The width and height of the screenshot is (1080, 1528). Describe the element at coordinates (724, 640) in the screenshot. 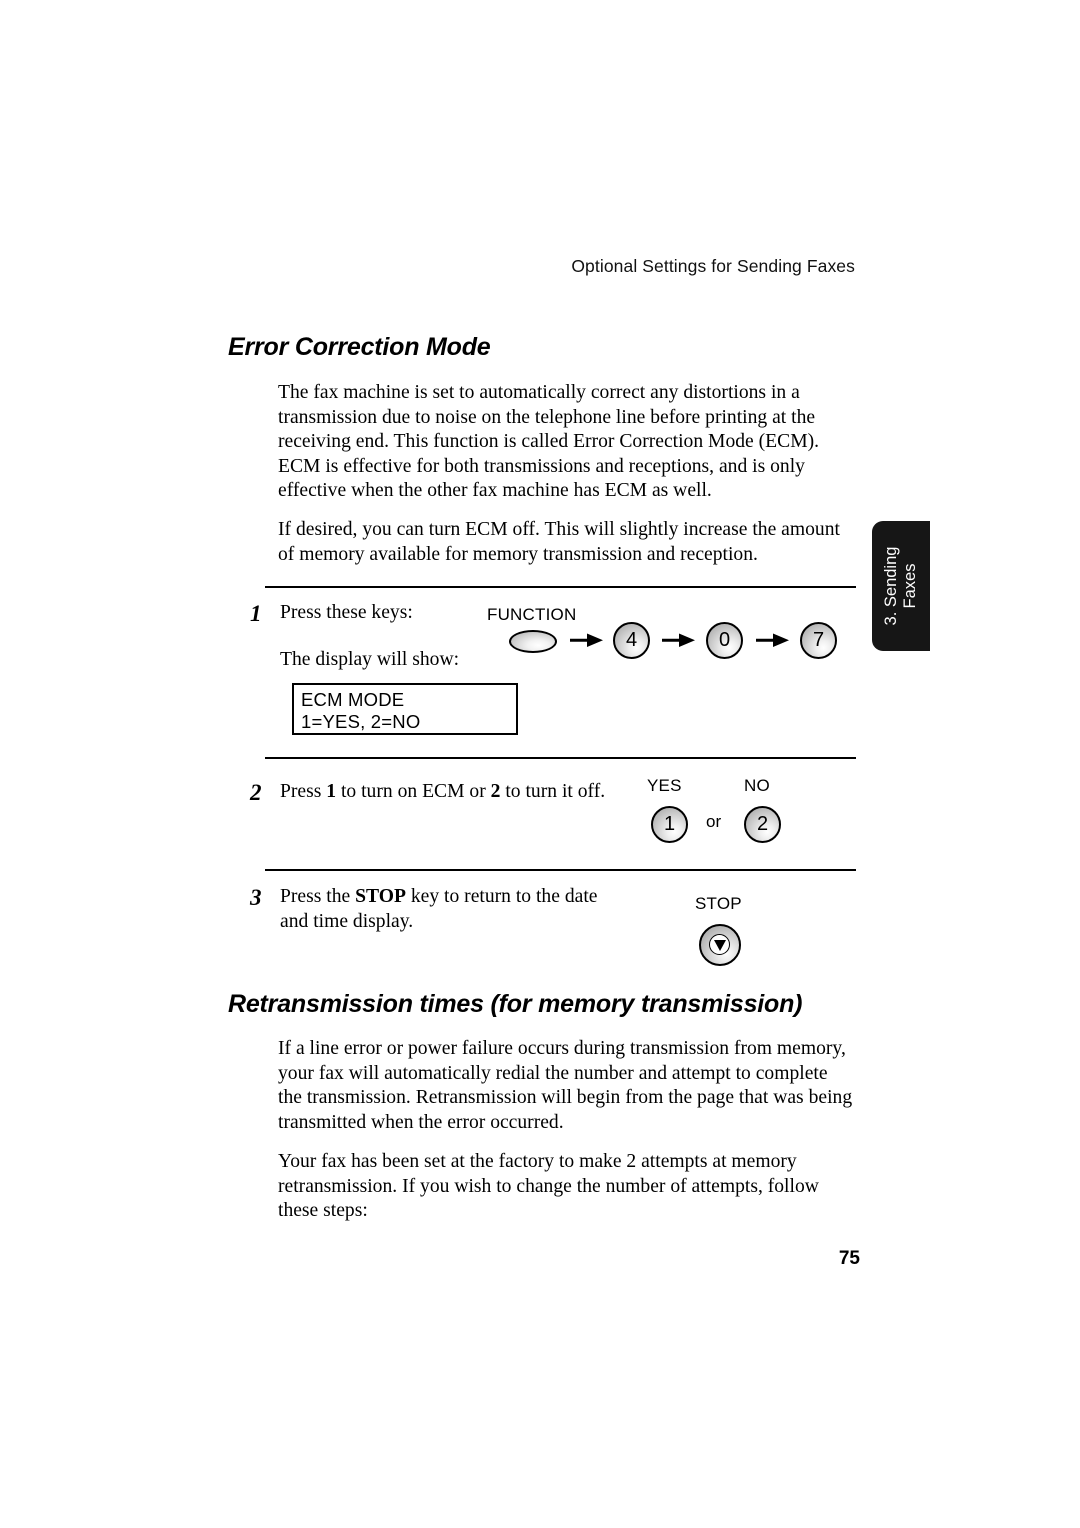

I see `digit-key-0: 0` at that location.